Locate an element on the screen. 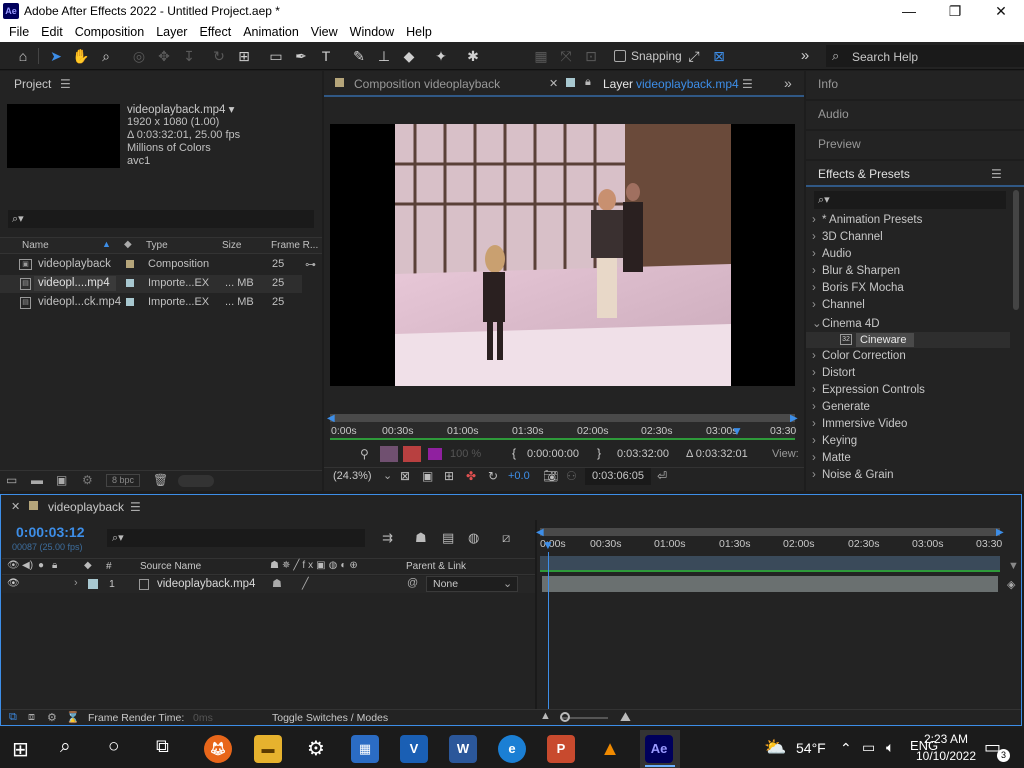 The image size is (1024, 768). ripple-icon: ⚲ is located at coordinates (364, 454).